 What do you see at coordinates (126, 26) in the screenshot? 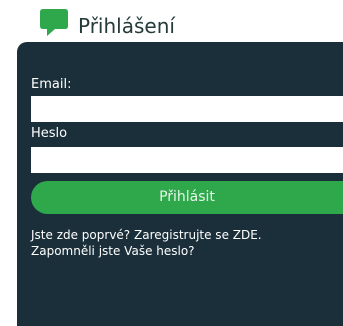
I see `page-title: Přihlášení` at bounding box center [126, 26].